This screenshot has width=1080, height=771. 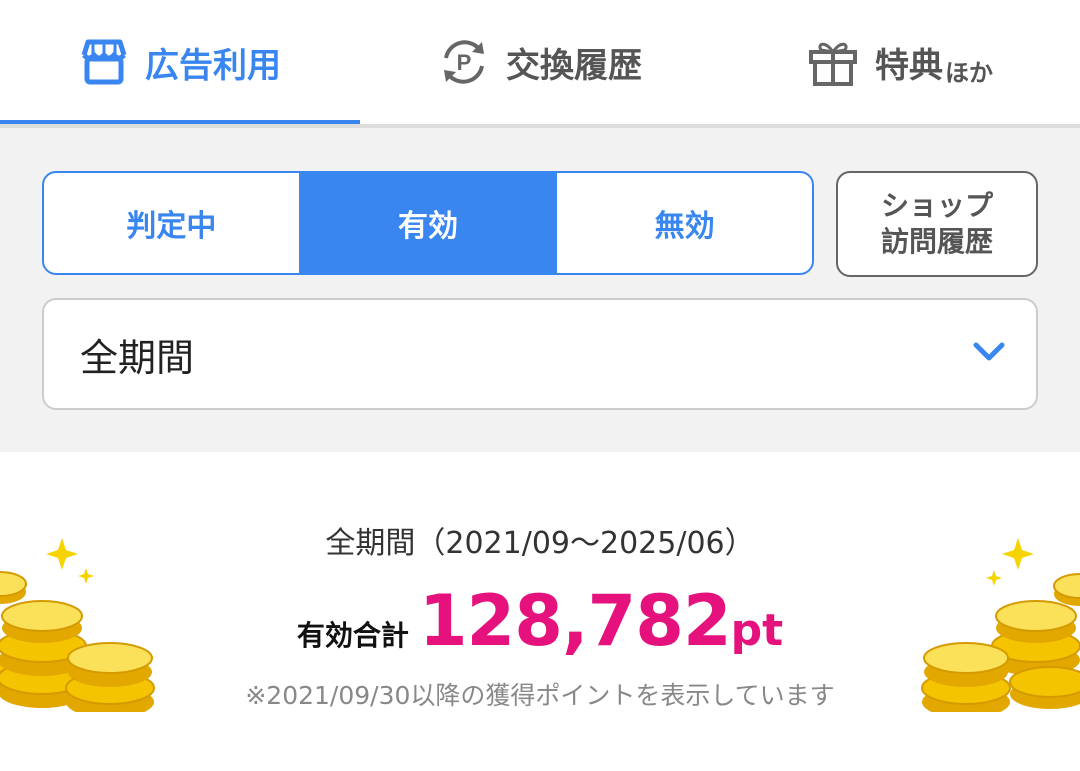 I want to click on point-exchange-icon: P, so click(x=464, y=62).